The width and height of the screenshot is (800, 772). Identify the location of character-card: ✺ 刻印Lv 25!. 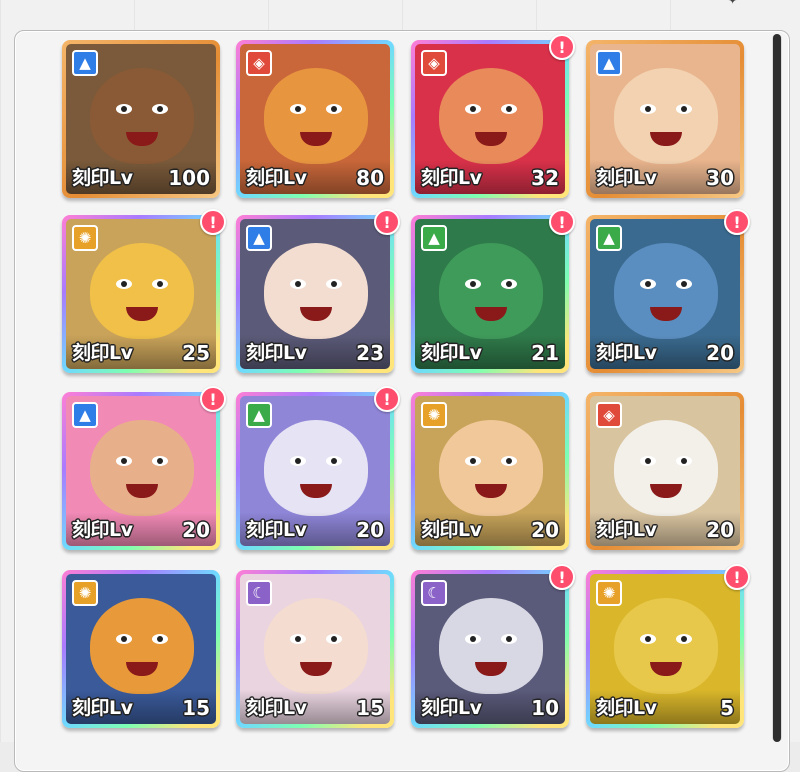
(144, 291).